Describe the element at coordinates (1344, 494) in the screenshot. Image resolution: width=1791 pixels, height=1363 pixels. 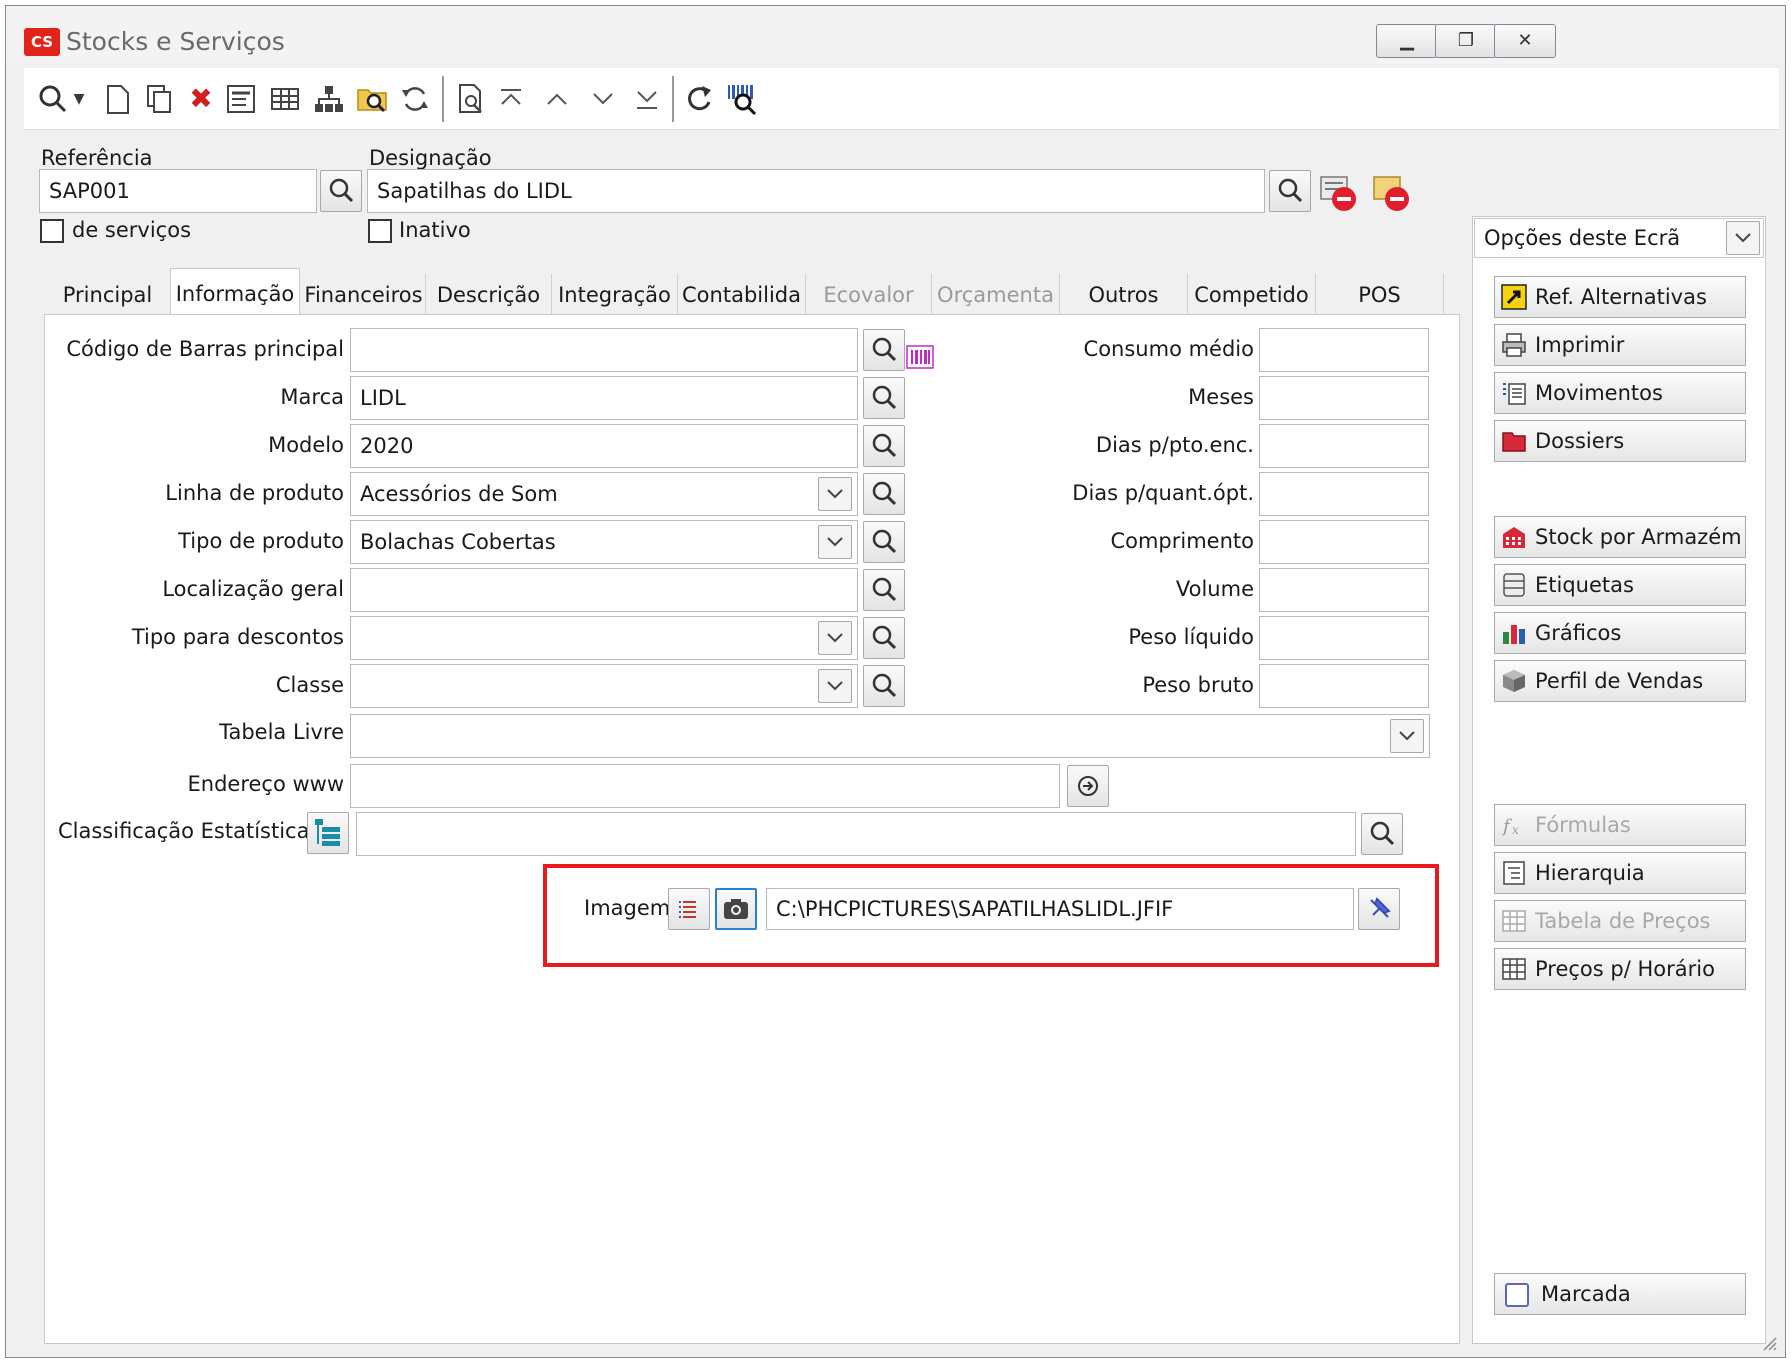
I see `dias-p-quant-opt-field` at that location.